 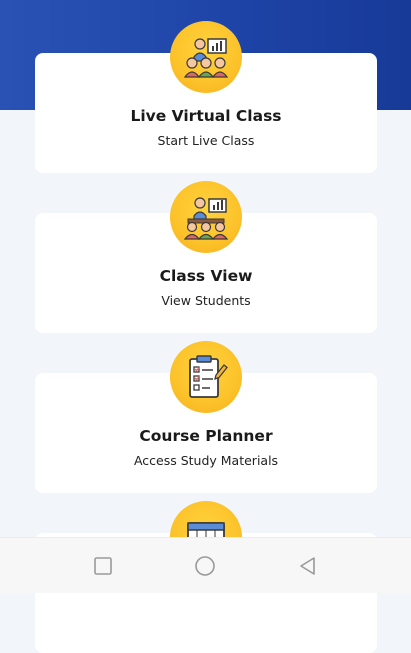 I want to click on system-navigation-bar, so click(x=205, y=565).